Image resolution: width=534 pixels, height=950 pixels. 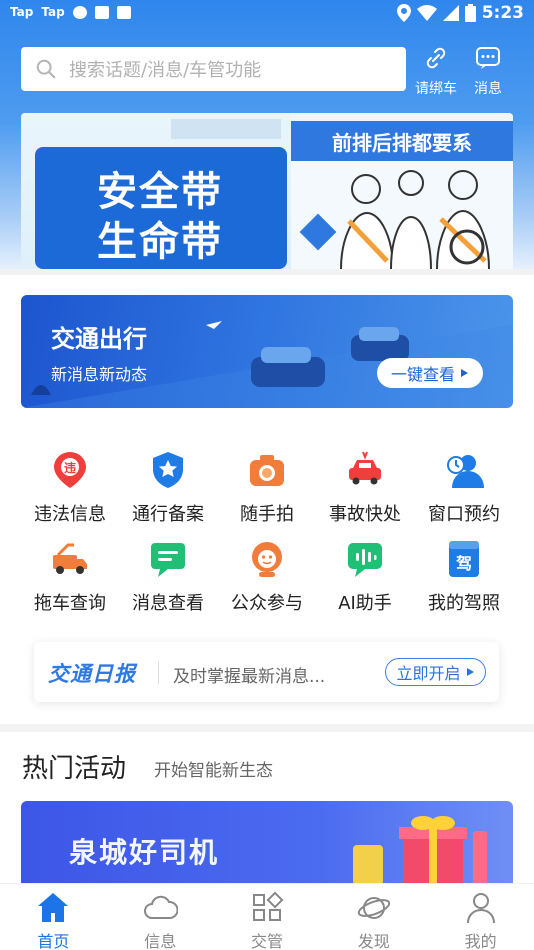 I want to click on nav-info: 信息, so click(x=160, y=917).